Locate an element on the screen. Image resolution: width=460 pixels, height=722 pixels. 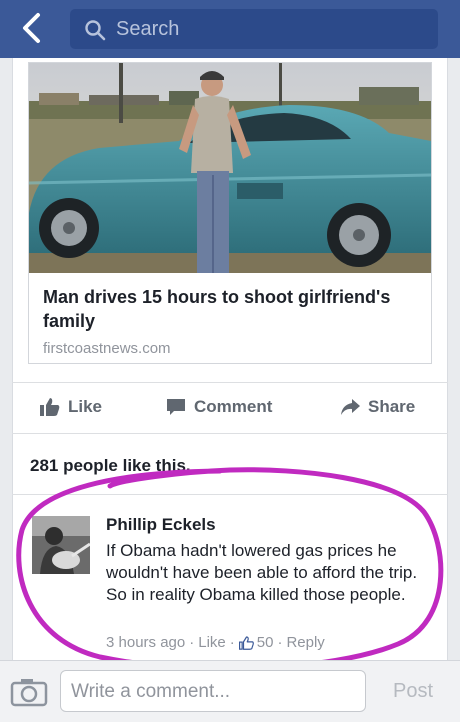
back-chevron-icon is located at coordinates (31, 28).